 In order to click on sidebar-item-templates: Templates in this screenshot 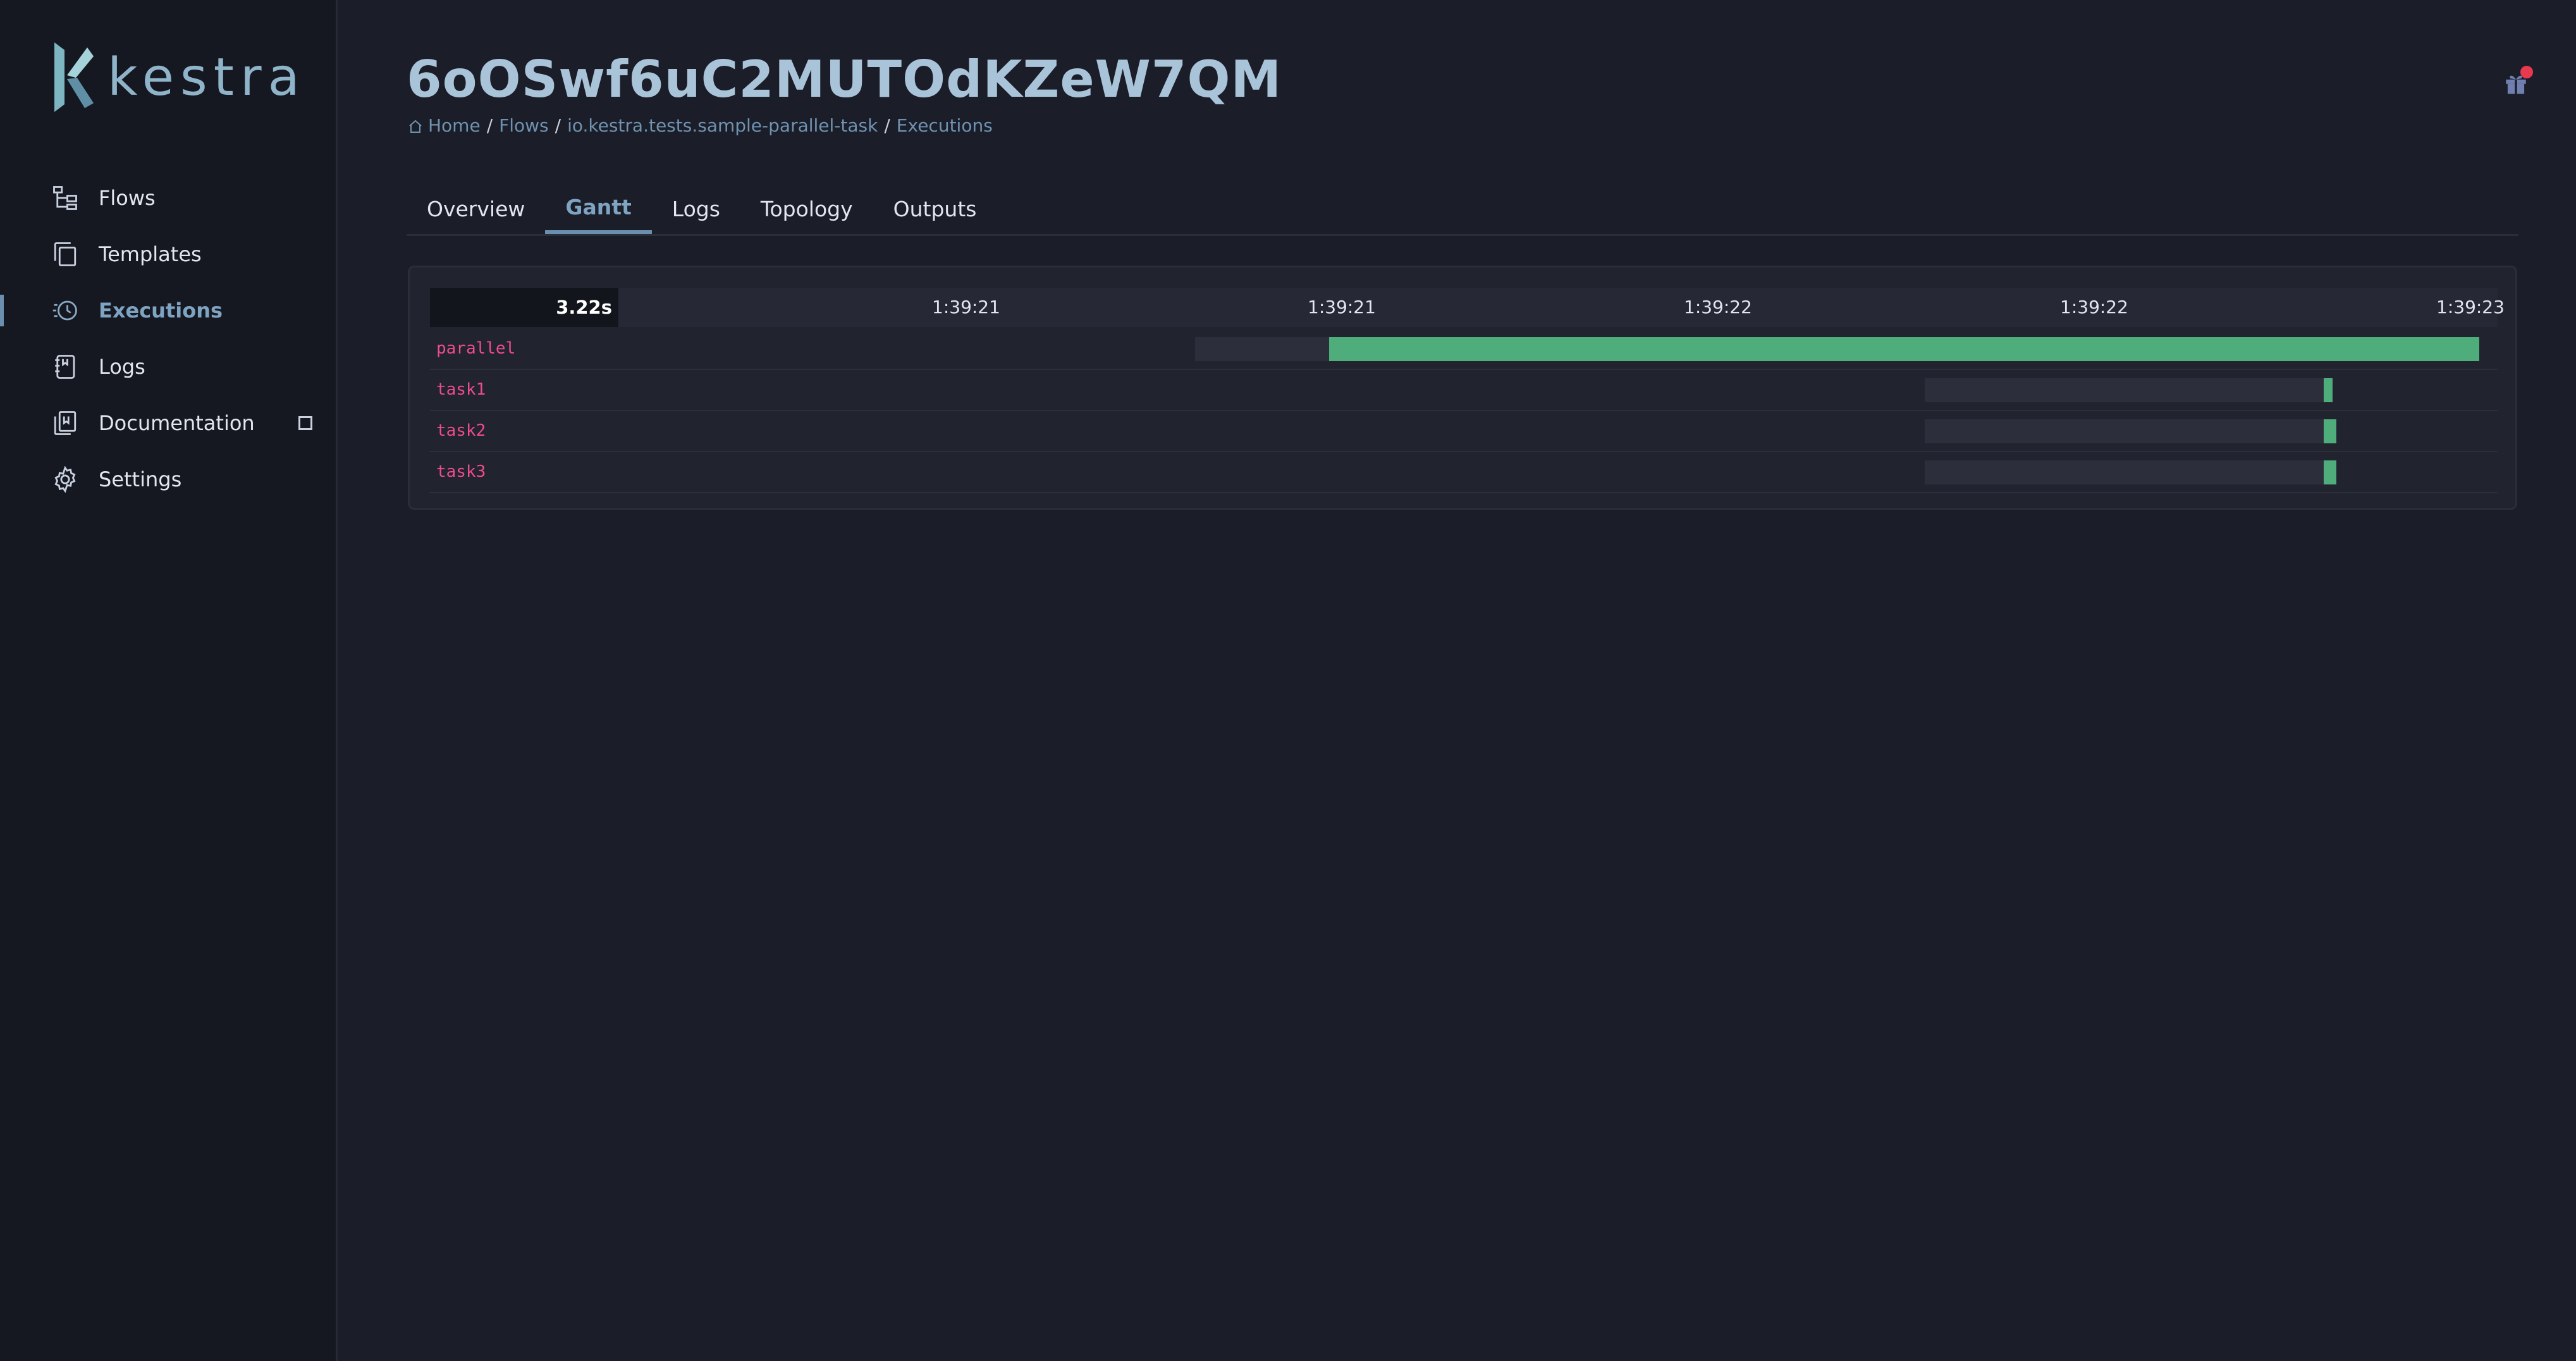, I will do `click(168, 254)`.